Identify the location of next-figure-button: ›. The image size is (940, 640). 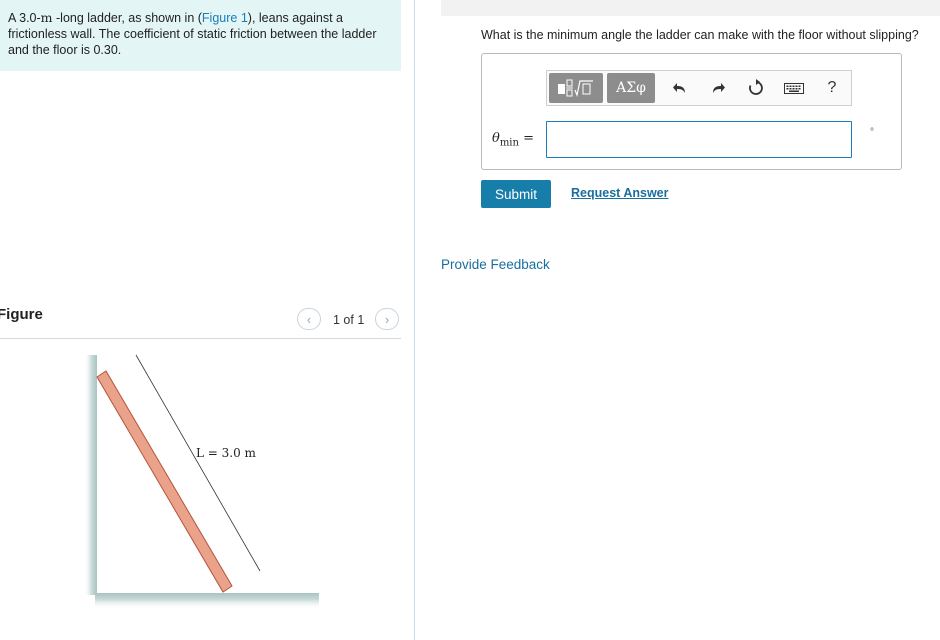
(387, 319).